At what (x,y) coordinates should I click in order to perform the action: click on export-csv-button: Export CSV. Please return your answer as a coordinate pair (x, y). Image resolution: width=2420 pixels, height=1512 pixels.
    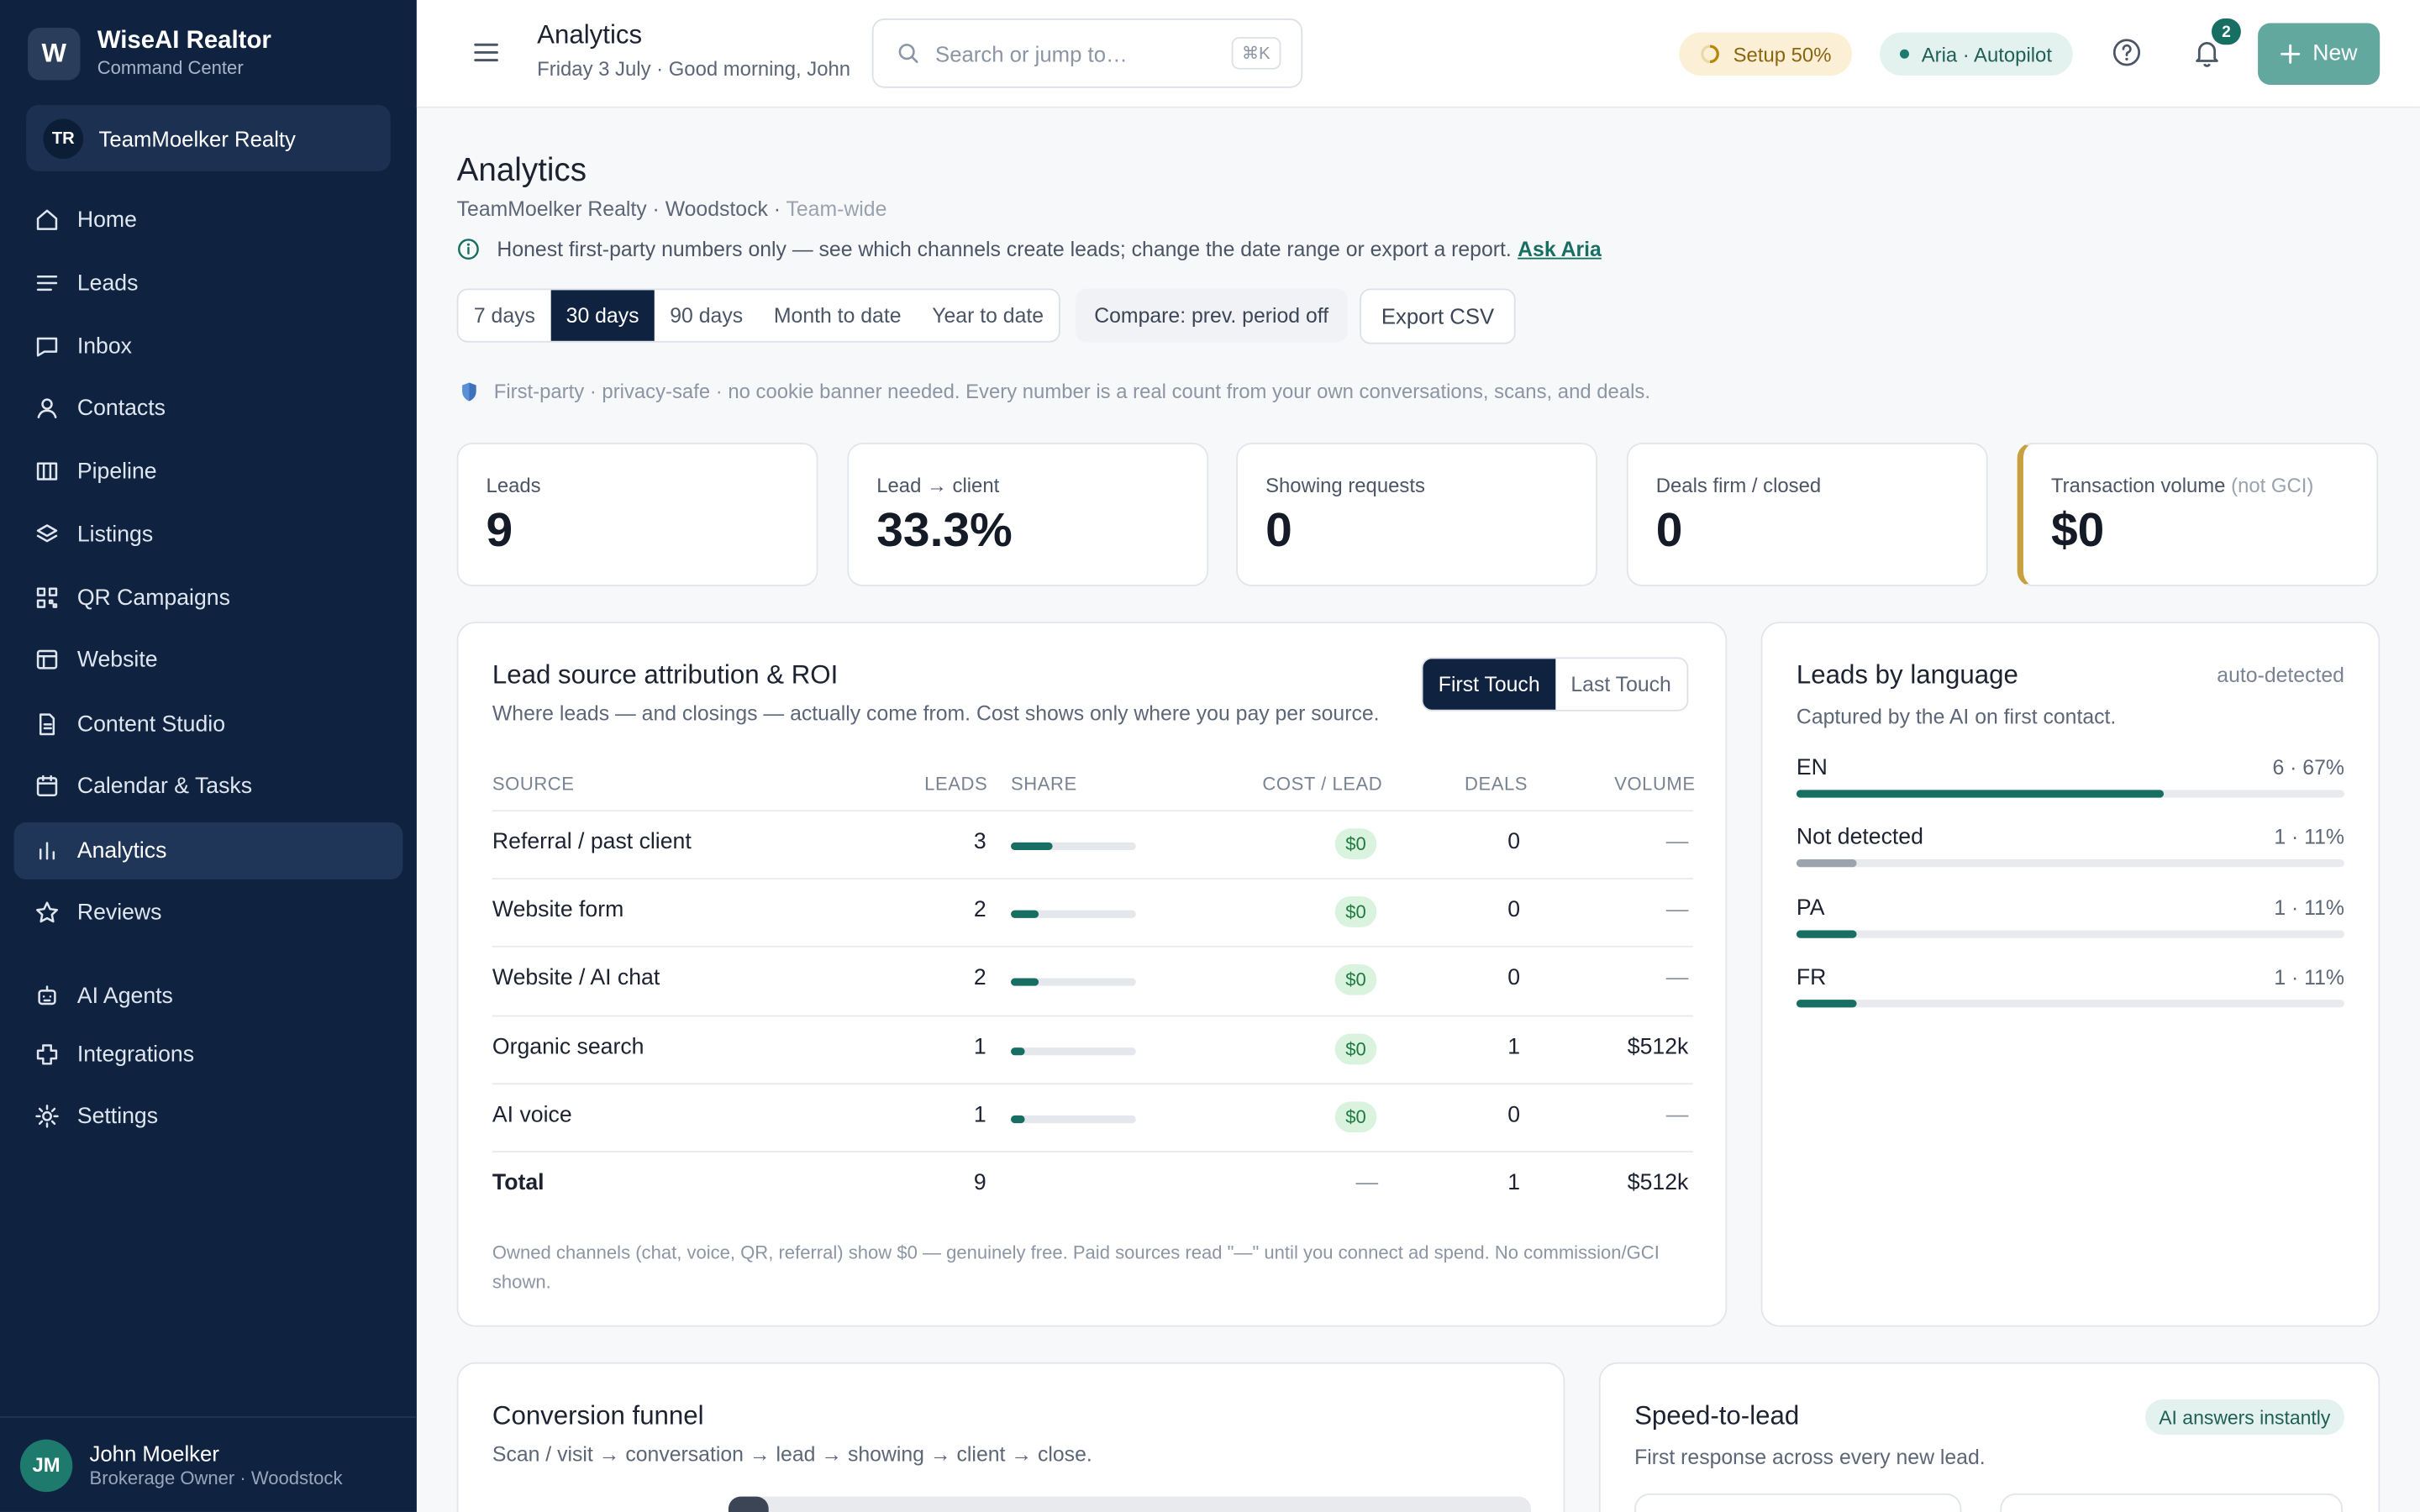
    Looking at the image, I should click on (1438, 316).